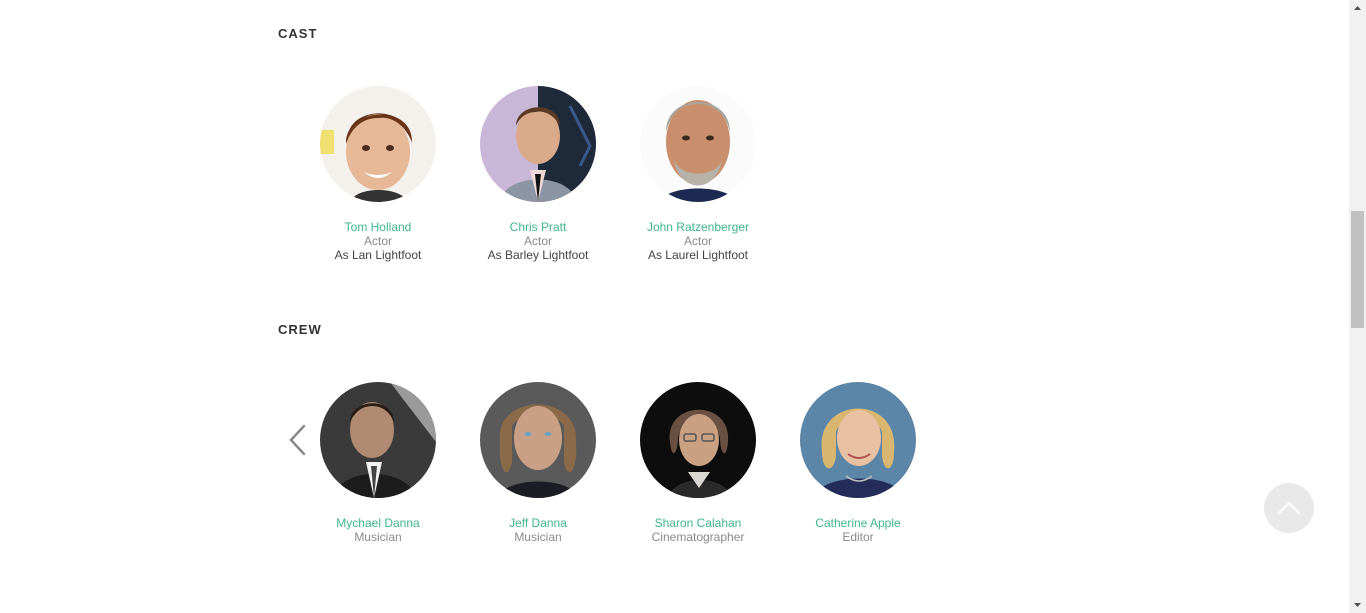 Image resolution: width=1366 pixels, height=613 pixels. I want to click on cast-member-card: Chris Pratt Actor As Barley Lightfoot, so click(538, 174).